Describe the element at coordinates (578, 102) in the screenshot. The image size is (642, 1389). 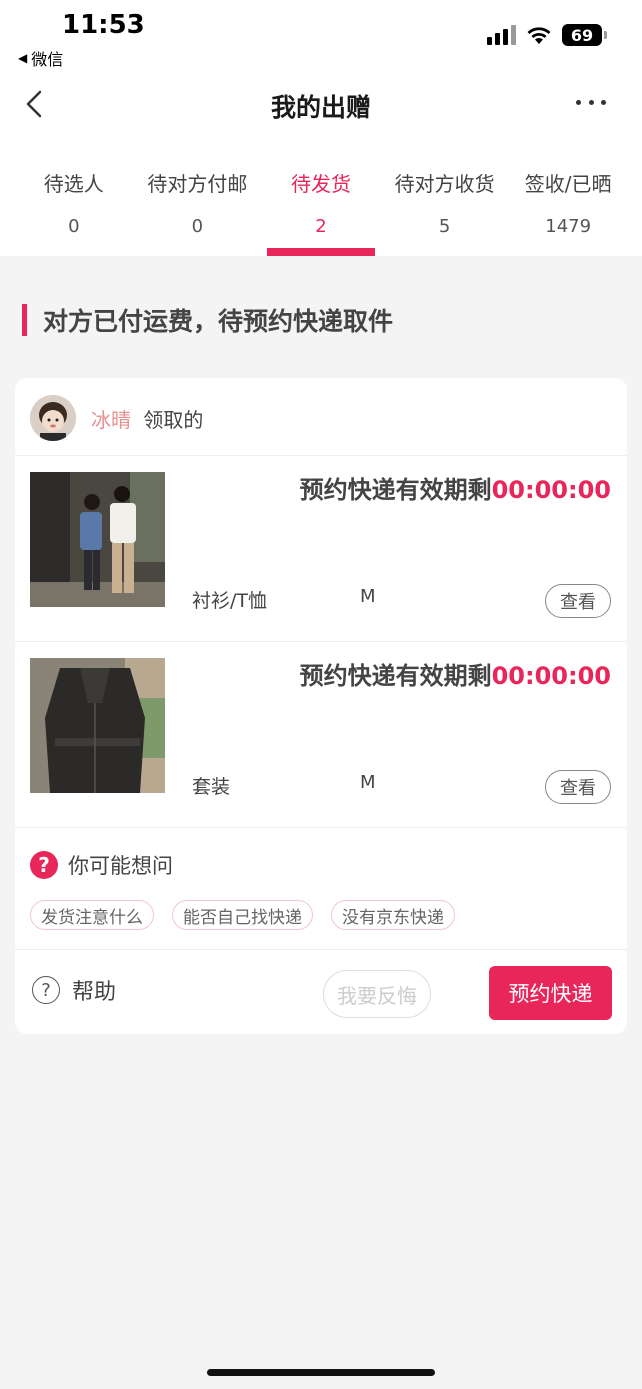
I see `more-dots-icon` at that location.